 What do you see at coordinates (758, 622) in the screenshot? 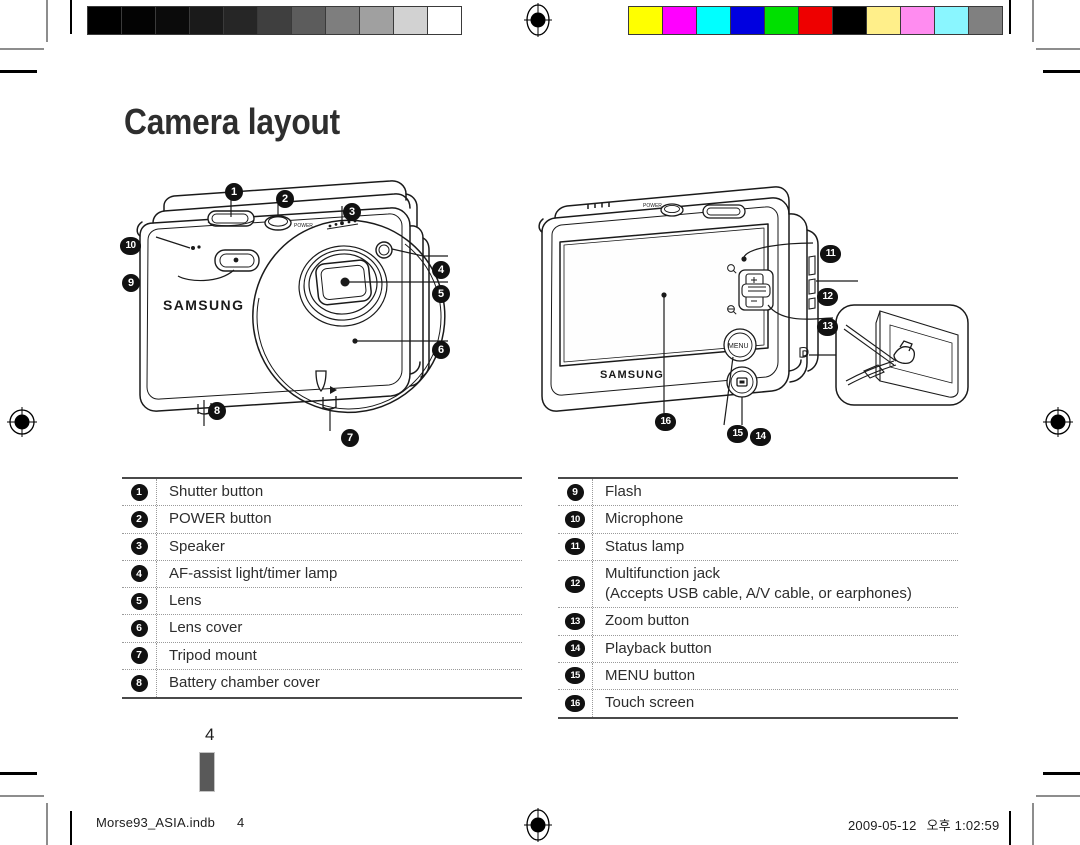
I see `legend-row: 13 Zoom button` at bounding box center [758, 622].